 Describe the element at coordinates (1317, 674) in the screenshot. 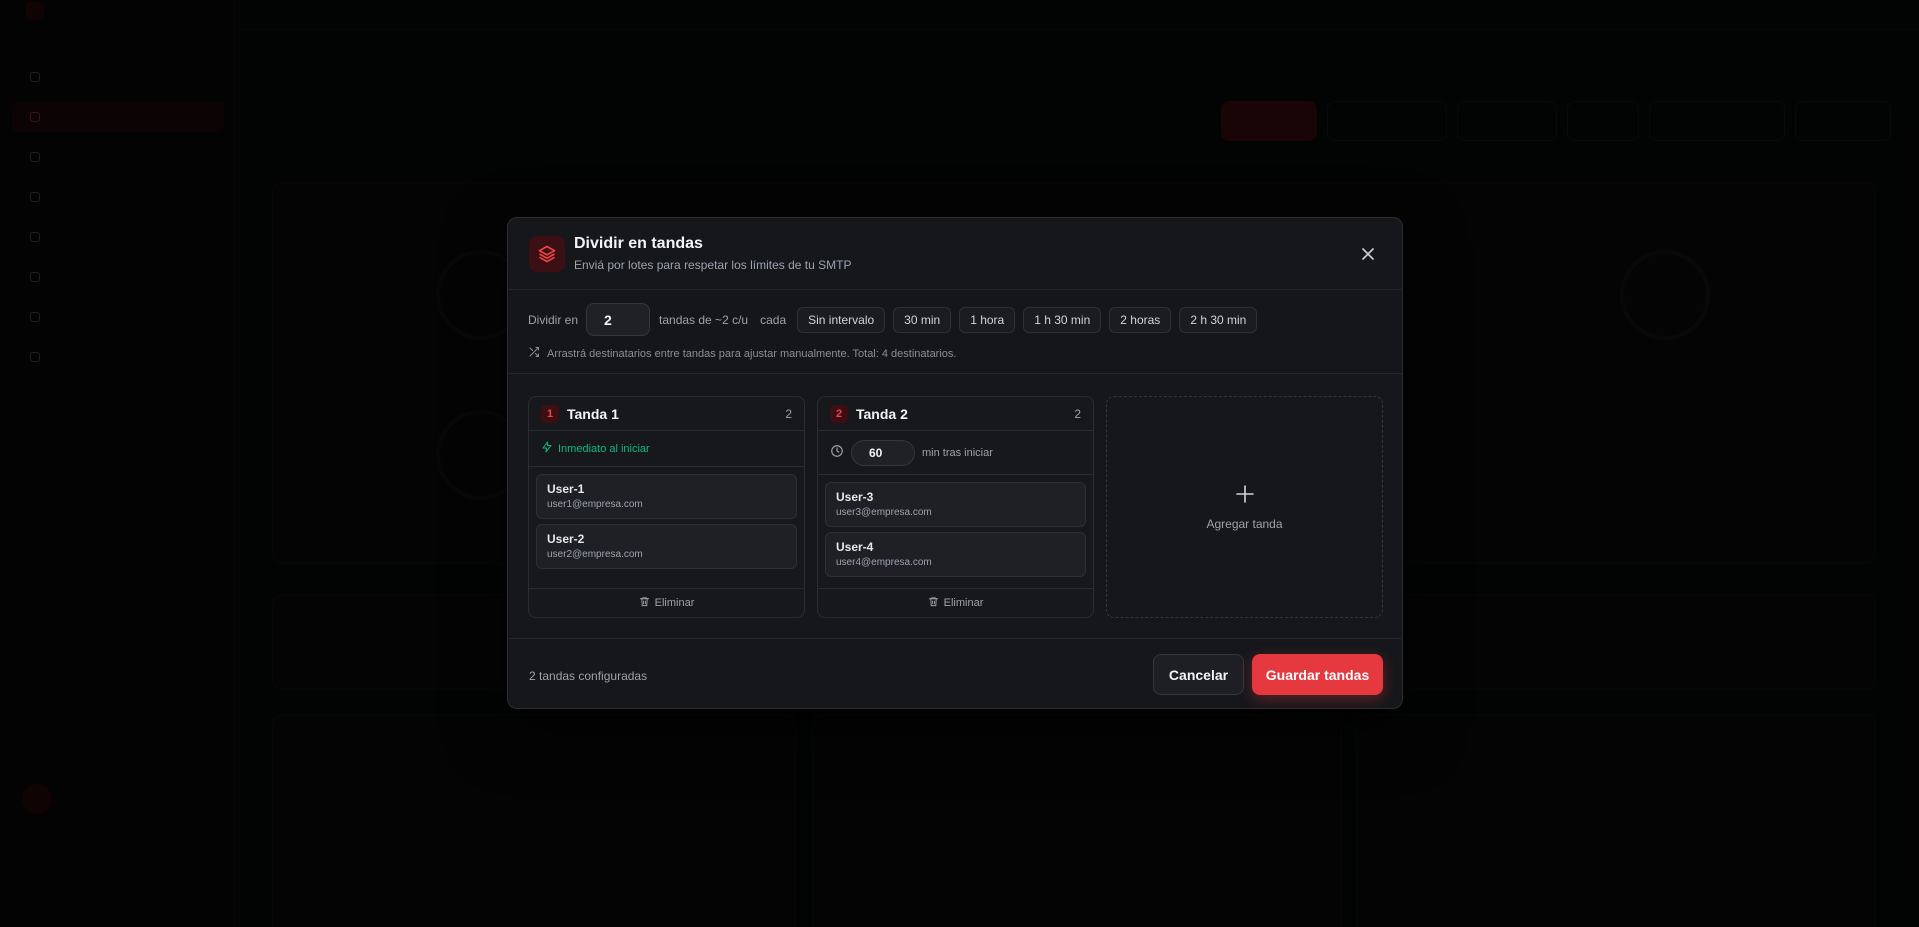

I see `save-batches-button: Guardar tandas` at that location.